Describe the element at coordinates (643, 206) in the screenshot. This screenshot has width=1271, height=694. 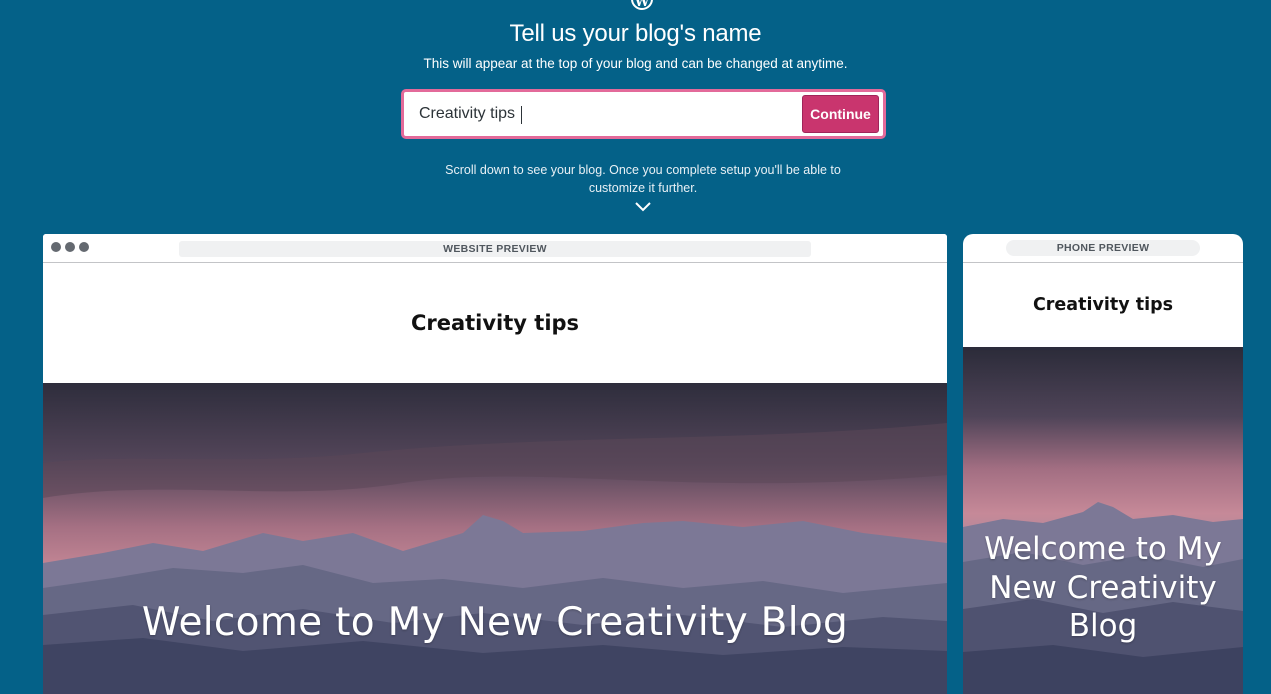
I see `chevron-down-icon` at that location.